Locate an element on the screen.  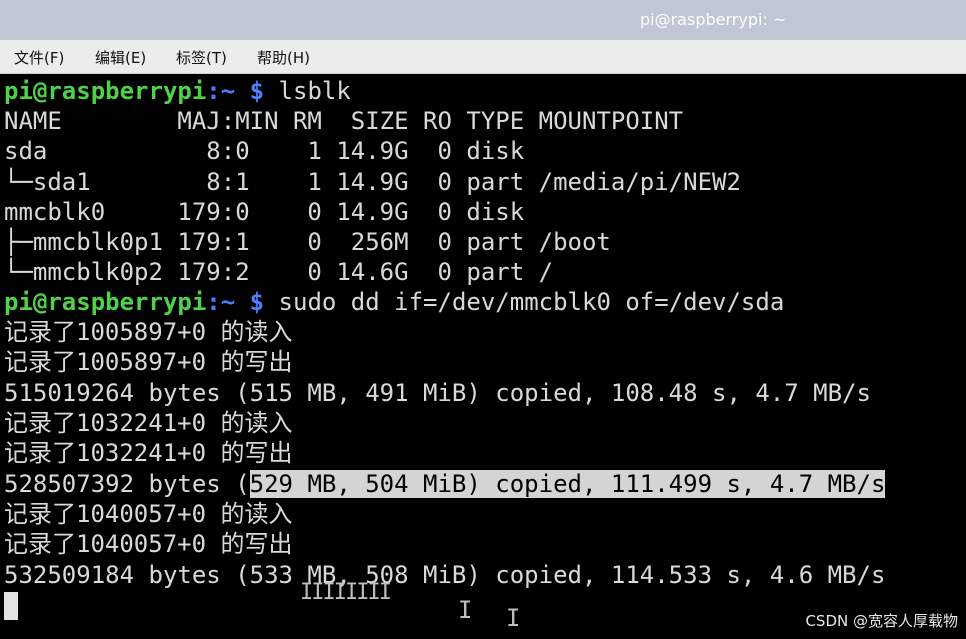
dd-output-line: 记录了1040057+0 的写出 is located at coordinates (148, 544).